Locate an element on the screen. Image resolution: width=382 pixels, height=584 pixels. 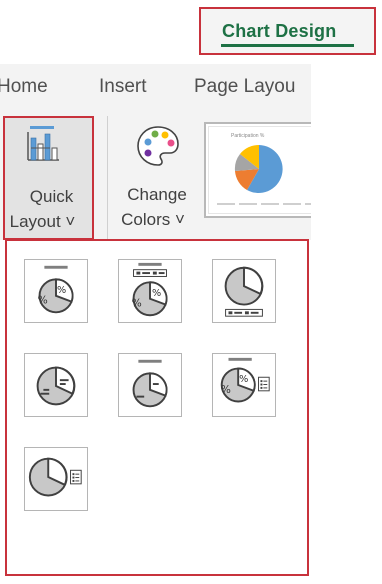
quick-layout-icon is located at coordinates (43, 143).